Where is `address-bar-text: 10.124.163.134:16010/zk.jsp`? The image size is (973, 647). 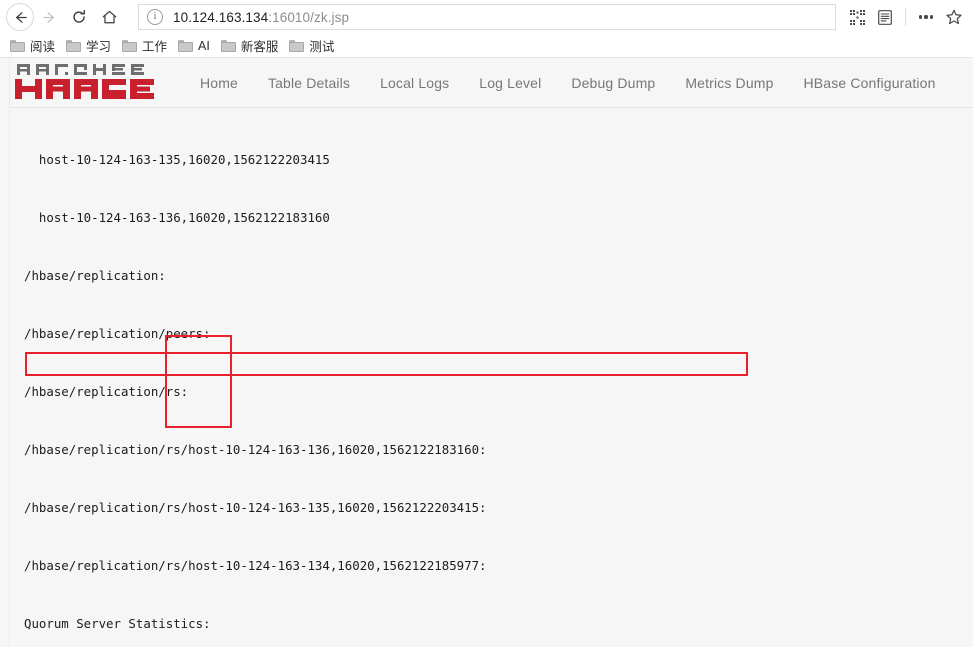
address-bar-text: 10.124.163.134:16010/zk.jsp is located at coordinates (261, 17).